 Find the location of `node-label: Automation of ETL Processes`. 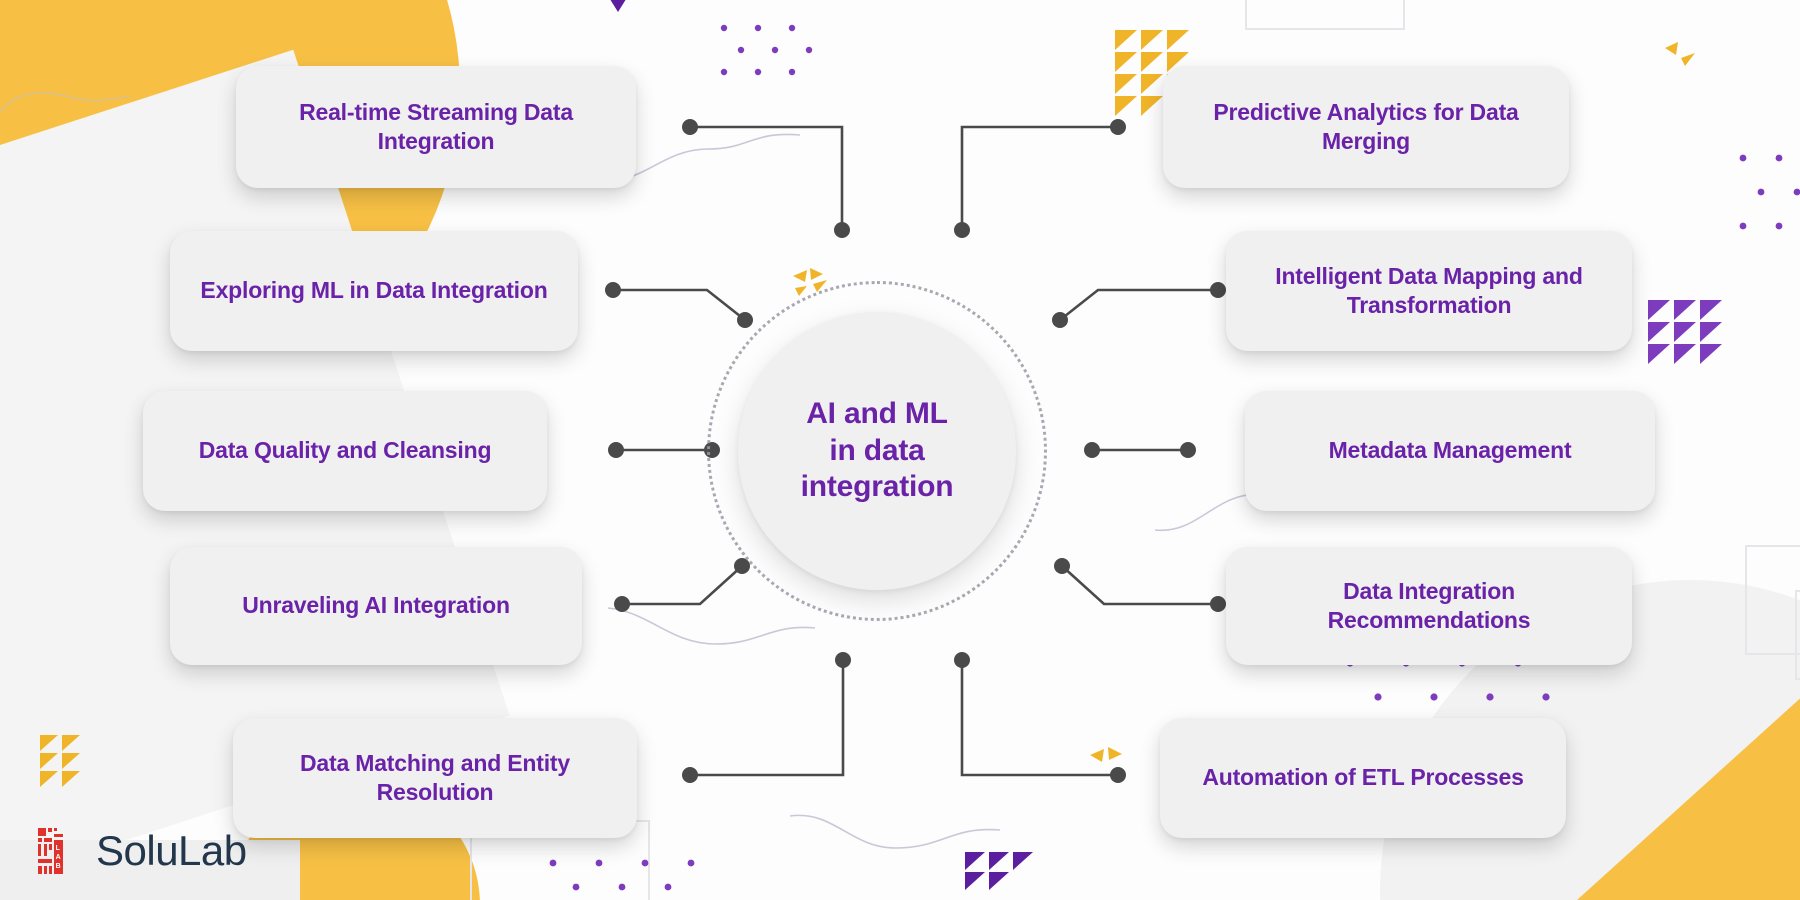

node-label: Automation of ETL Processes is located at coordinates (1363, 777).